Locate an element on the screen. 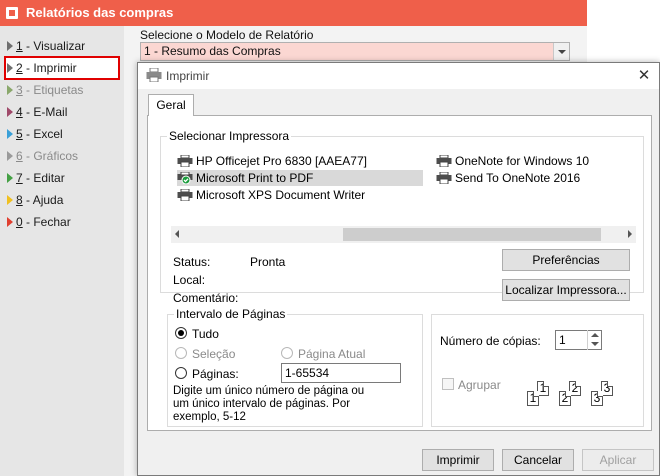 The image size is (660, 476). collate-page: 3 is located at coordinates (597, 398).